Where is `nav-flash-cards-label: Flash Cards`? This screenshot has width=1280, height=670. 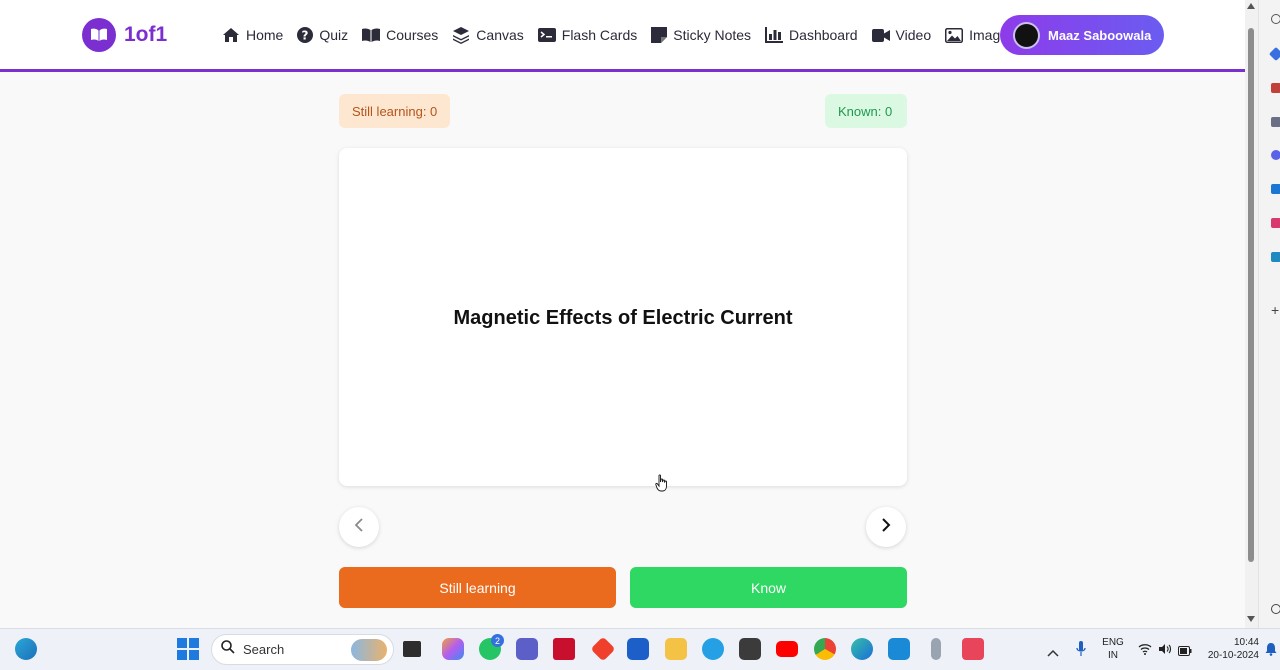 nav-flash-cards-label: Flash Cards is located at coordinates (599, 35).